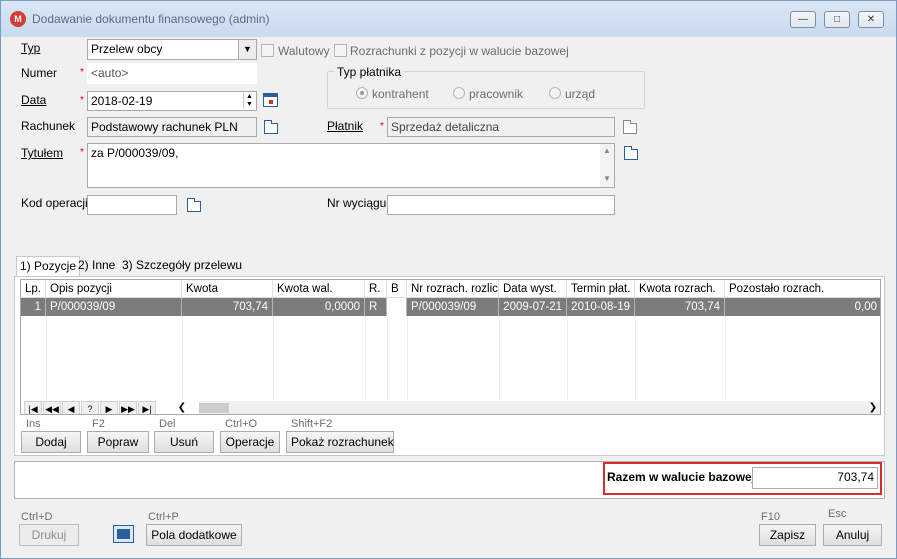 The image size is (897, 559). Describe the element at coordinates (837, 19) in the screenshot. I see `maximize-button: □` at that location.